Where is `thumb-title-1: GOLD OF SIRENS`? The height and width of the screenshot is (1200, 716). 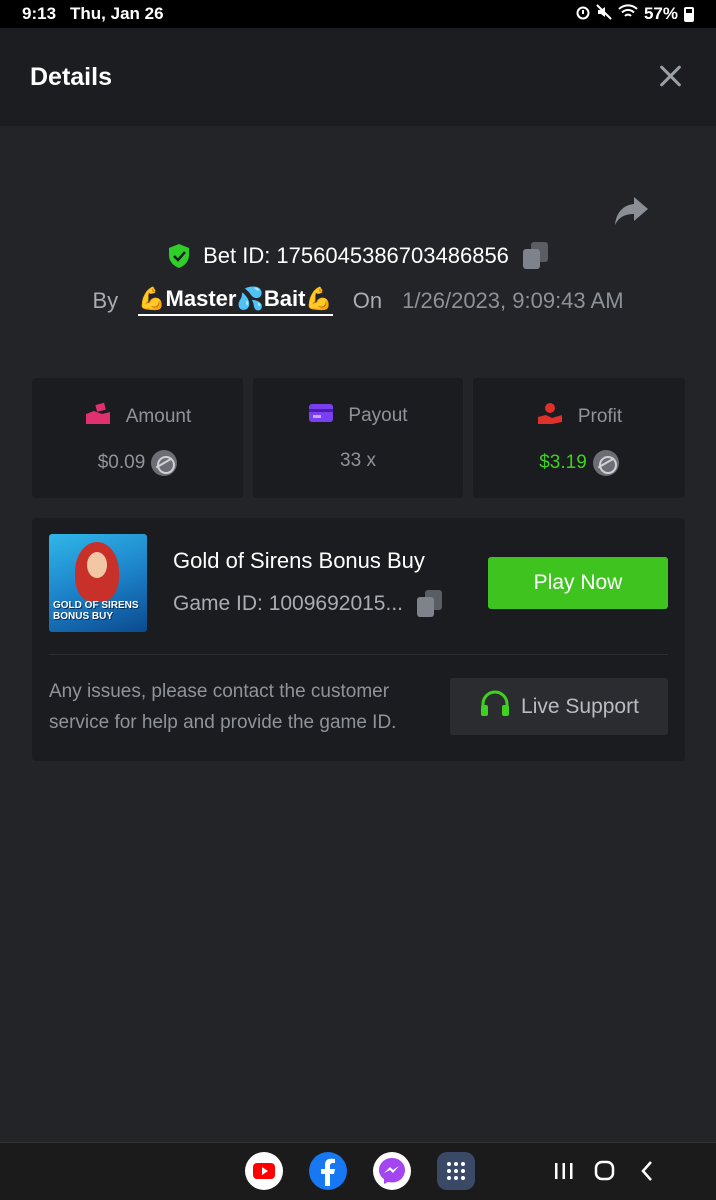 thumb-title-1: GOLD OF SIRENS is located at coordinates (96, 605).